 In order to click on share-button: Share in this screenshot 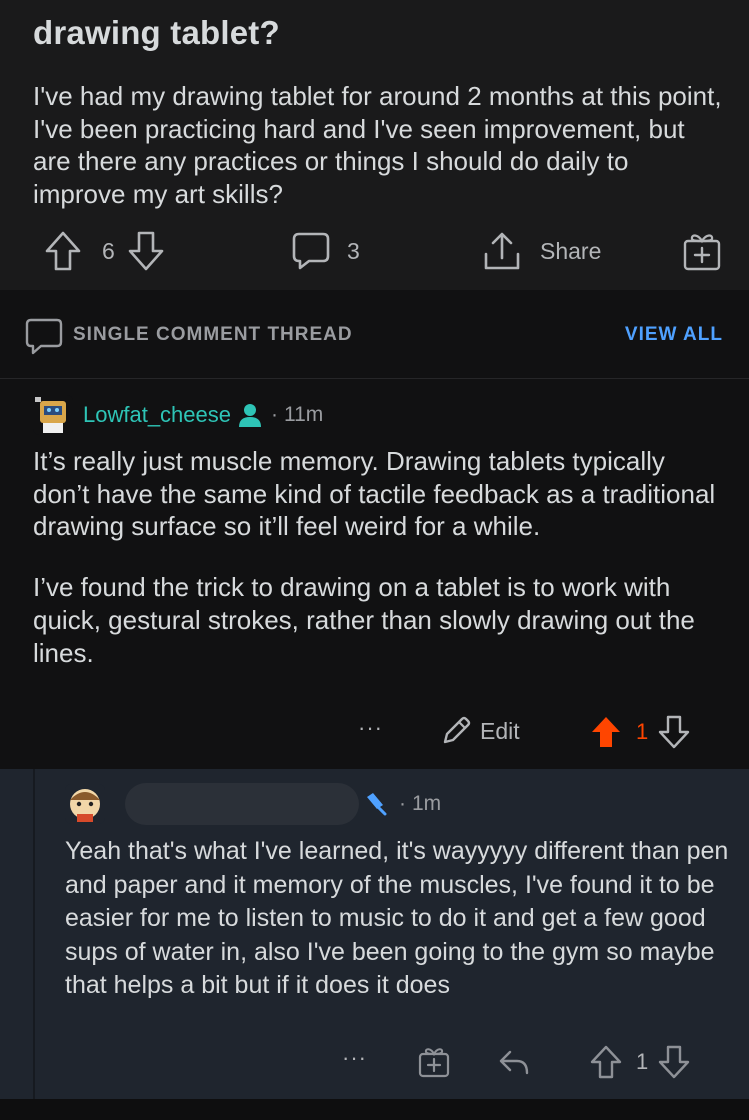, I will do `click(541, 251)`.